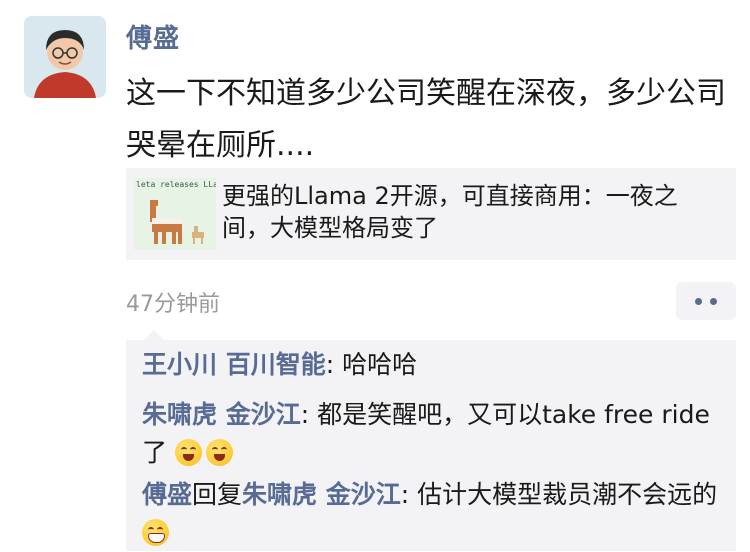 This screenshot has width=750, height=552. What do you see at coordinates (434, 434) in the screenshot?
I see `comment-item: 朱啸虎 金沙江: 都是笑醒吧，又可以take free ride了` at bounding box center [434, 434].